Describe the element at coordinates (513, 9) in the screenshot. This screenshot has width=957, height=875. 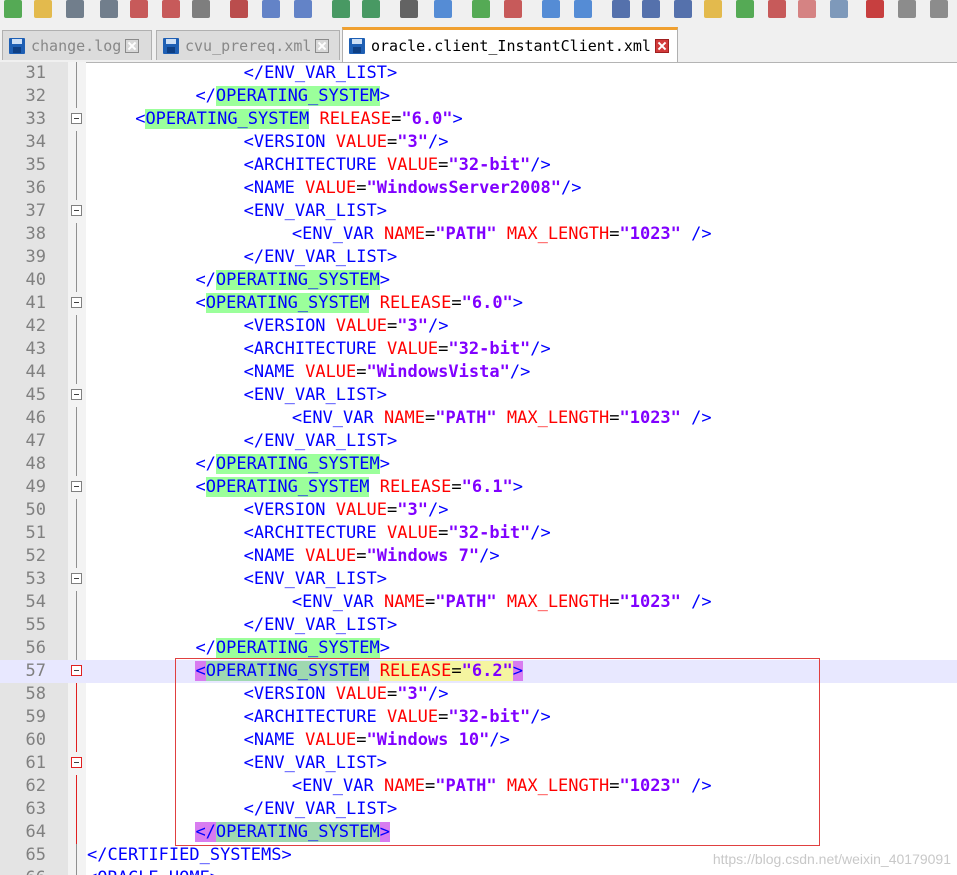
I see `zoom-out-icon` at that location.